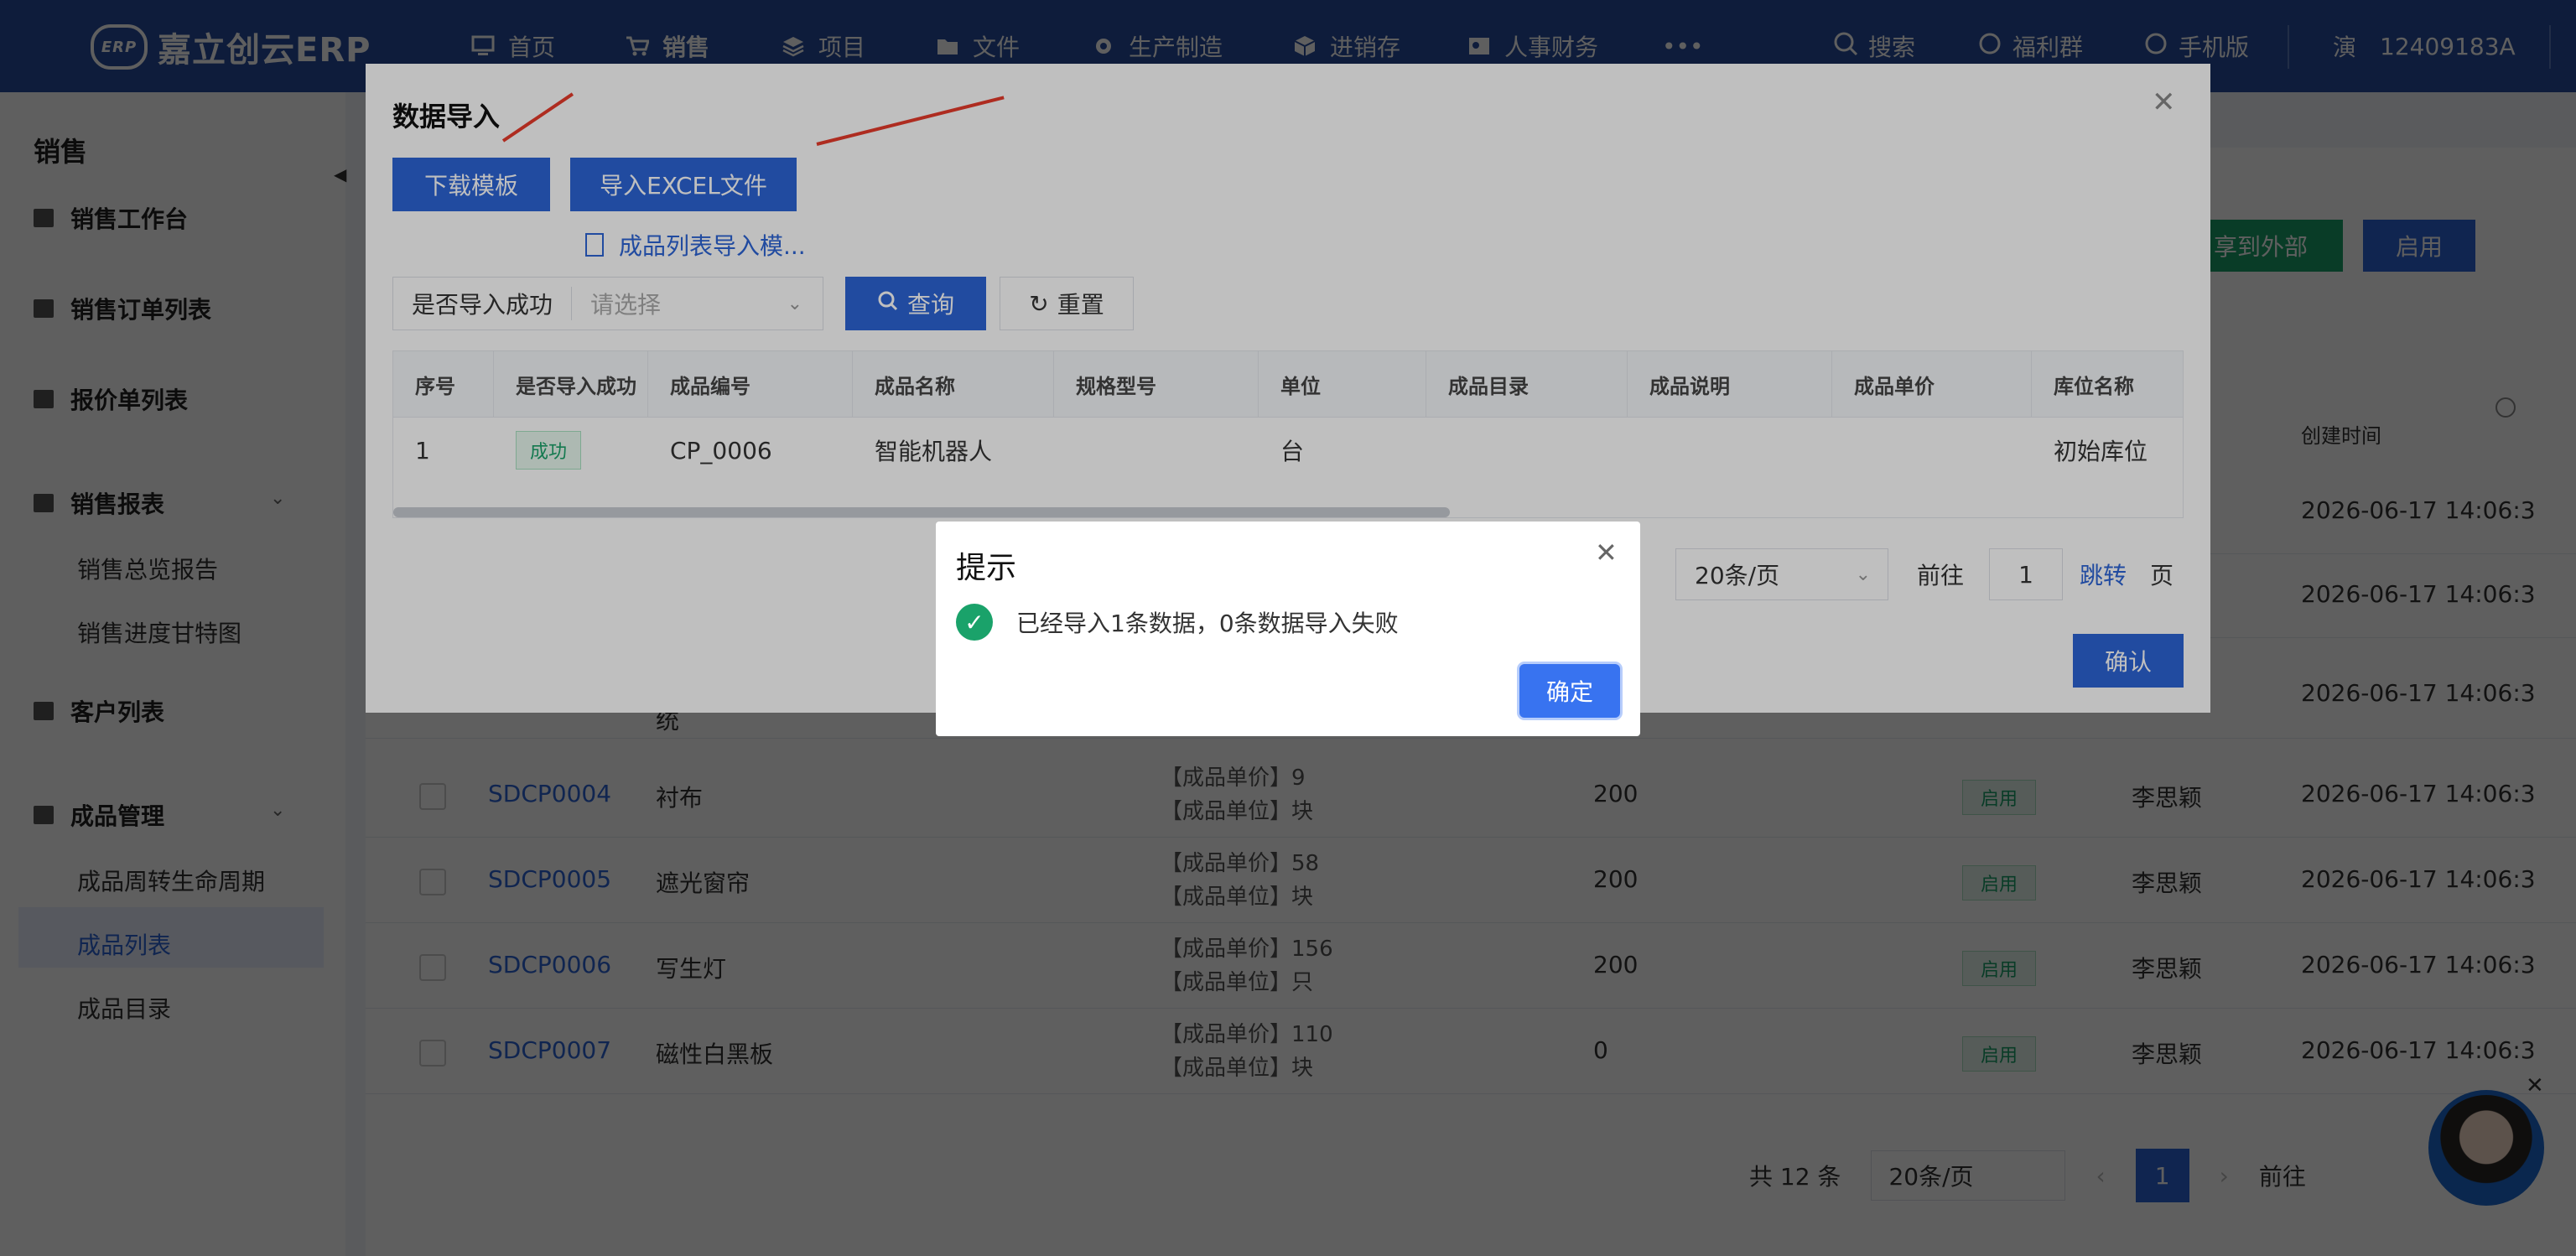  I want to click on ok-button: 确定, so click(1569, 691).